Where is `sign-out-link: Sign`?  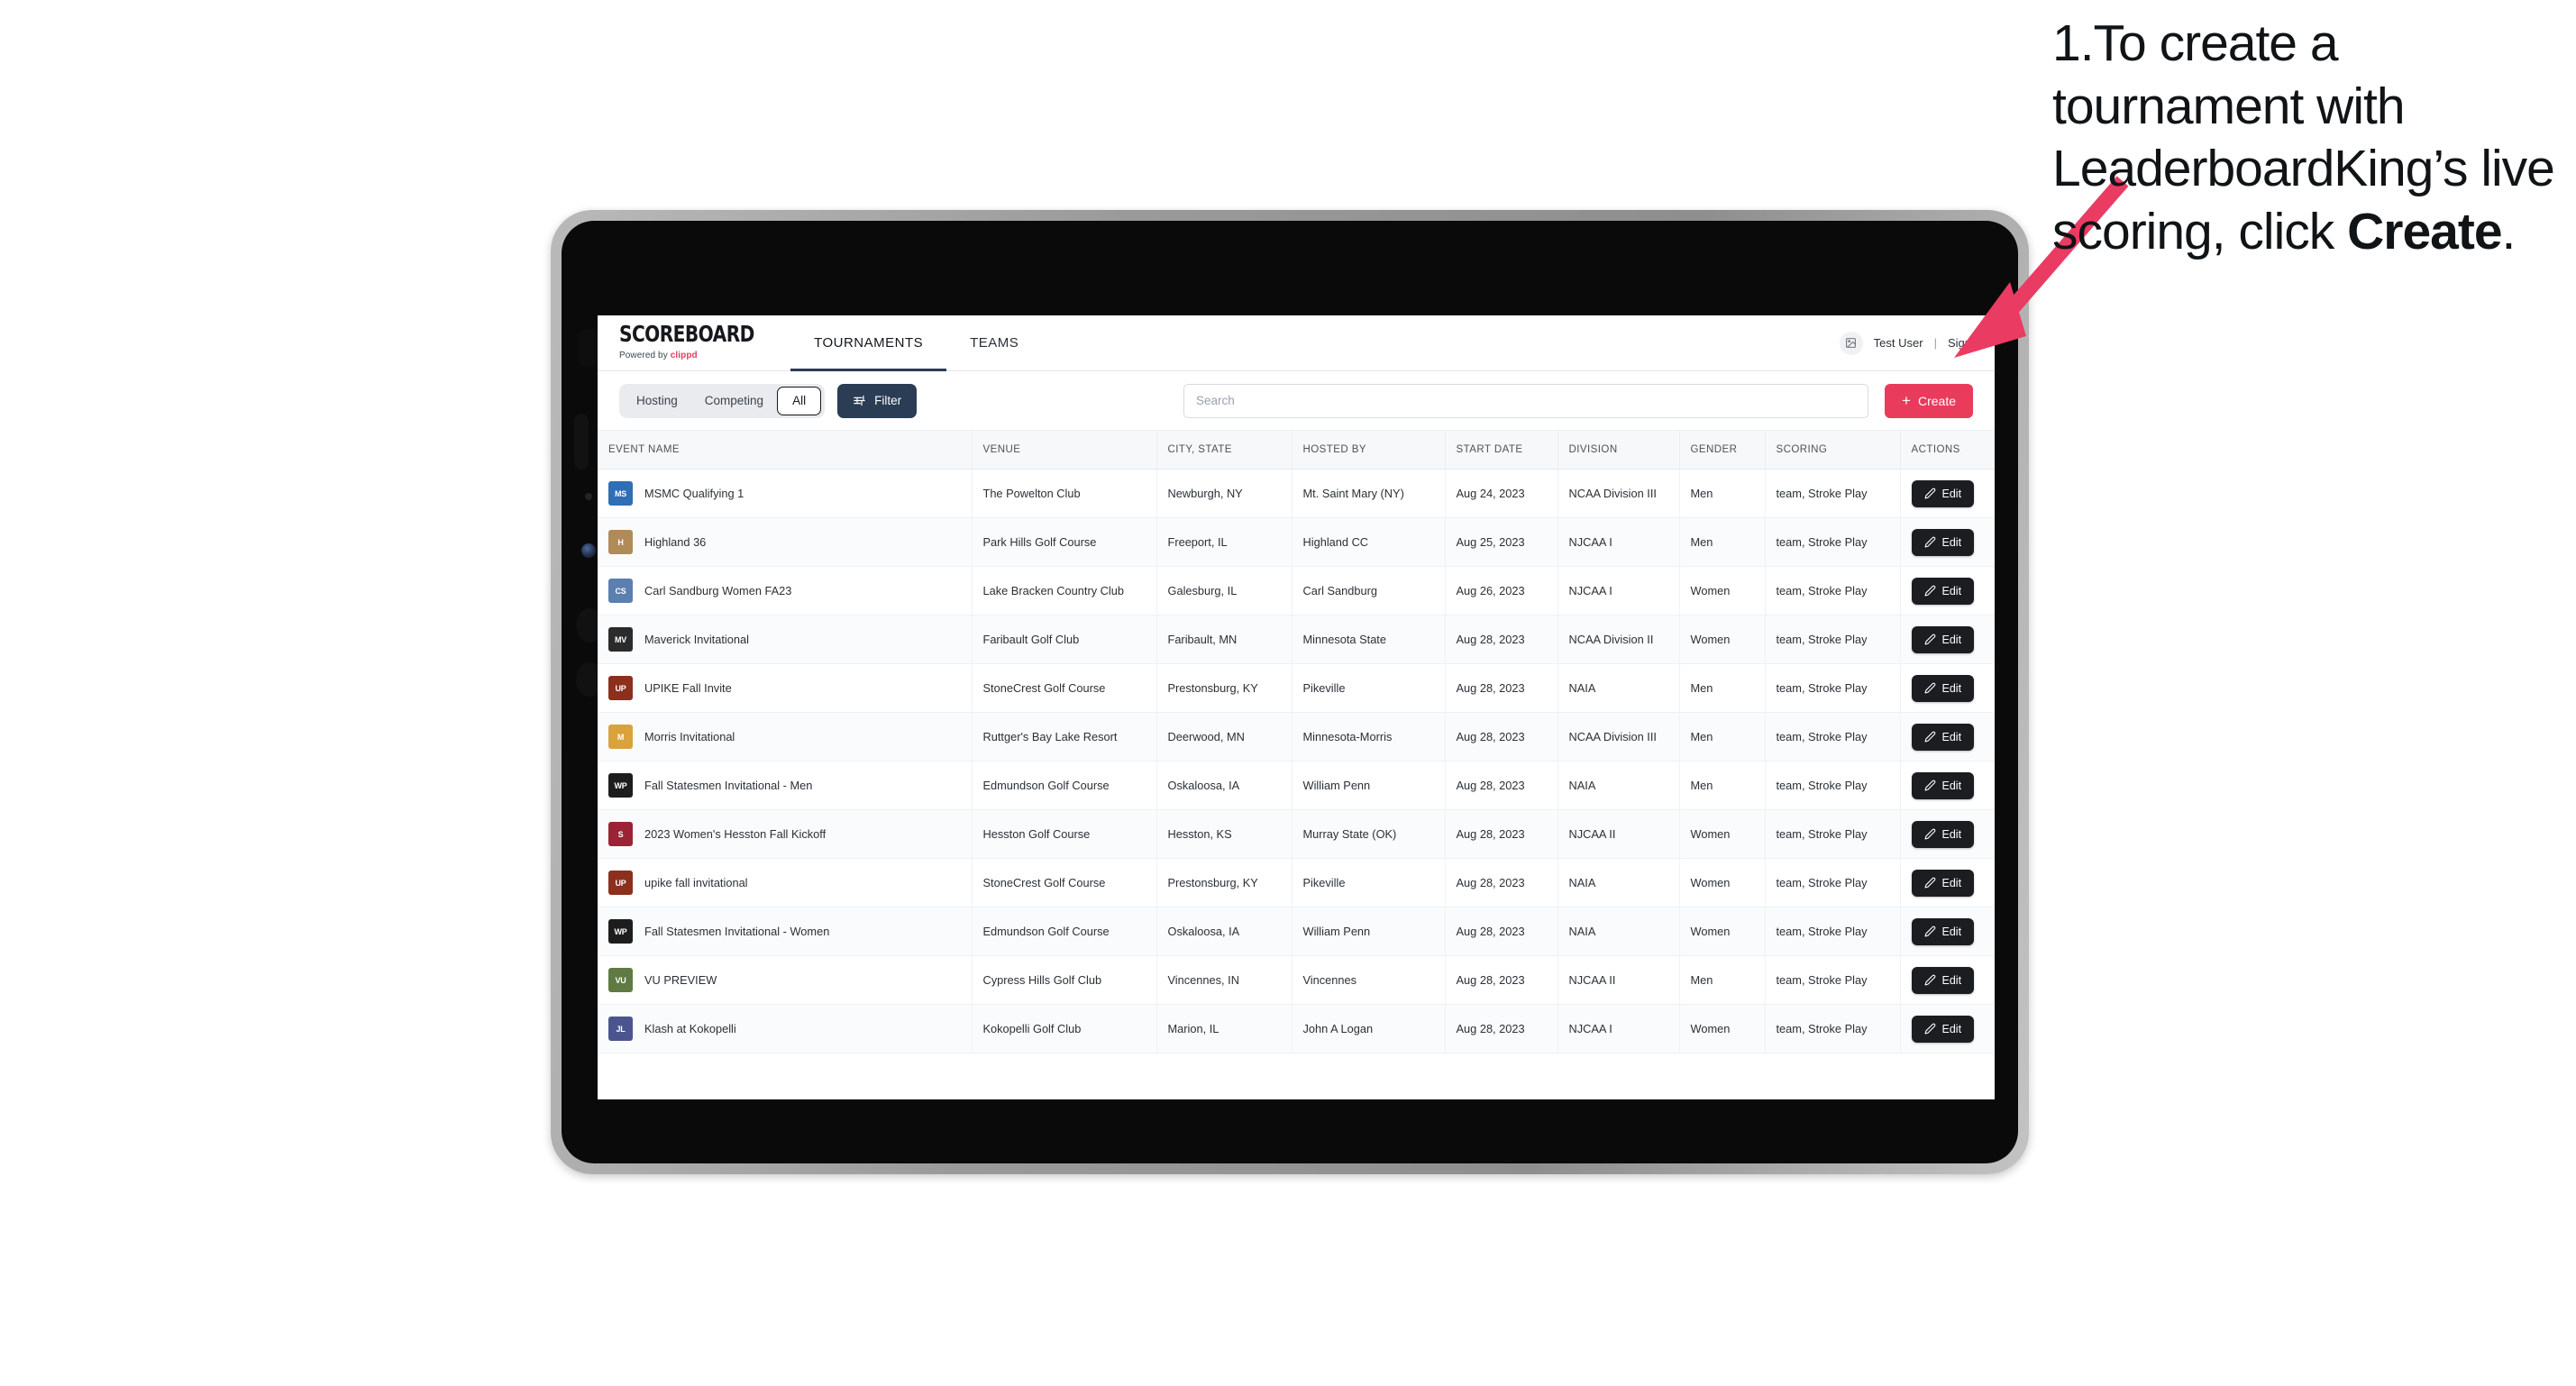
sign-out-link: Sign is located at coordinates (1959, 343).